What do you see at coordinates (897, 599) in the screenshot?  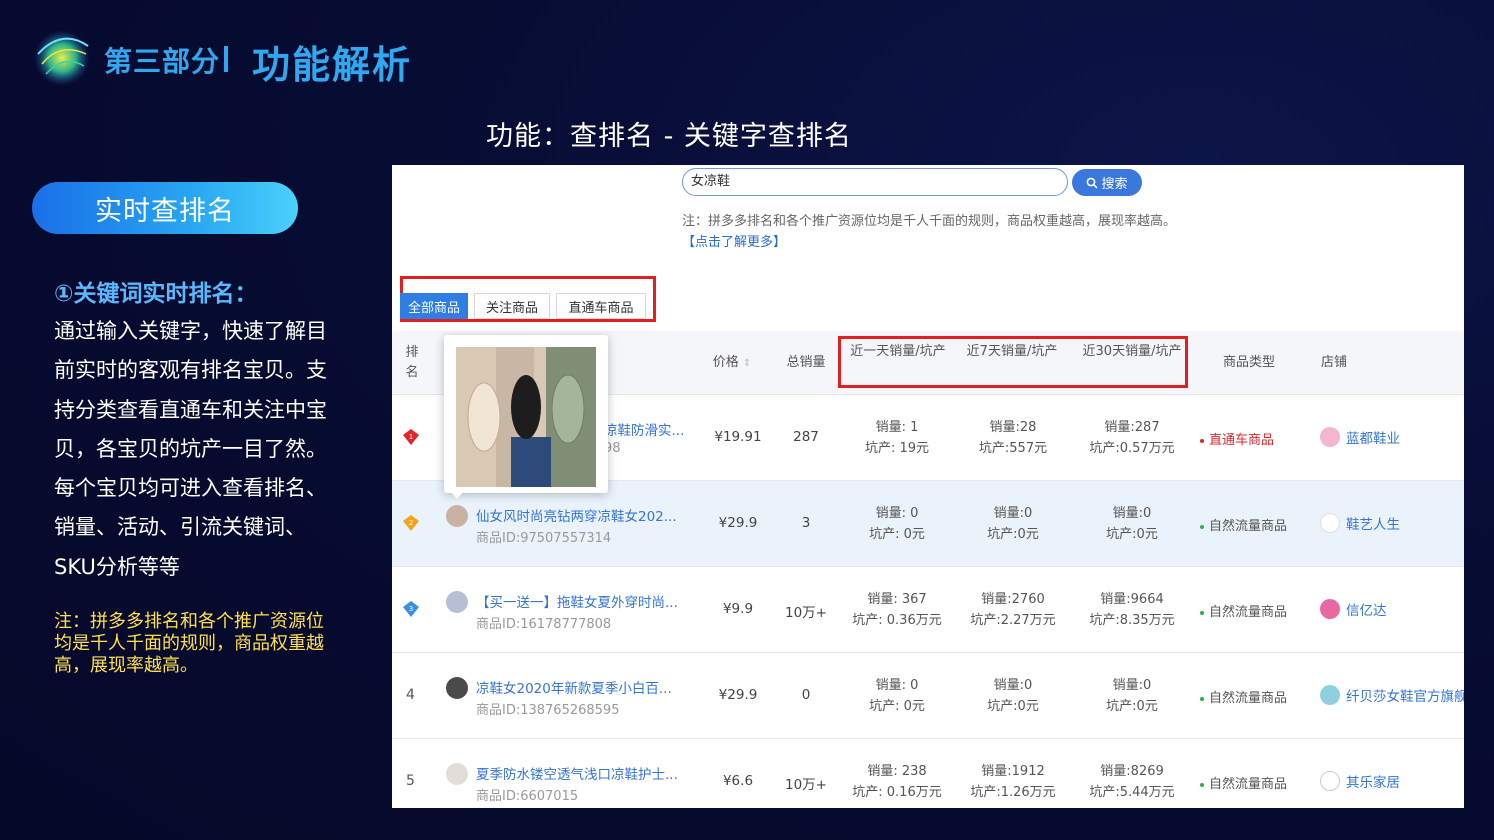 I see `day1-sales: 销量: 367` at bounding box center [897, 599].